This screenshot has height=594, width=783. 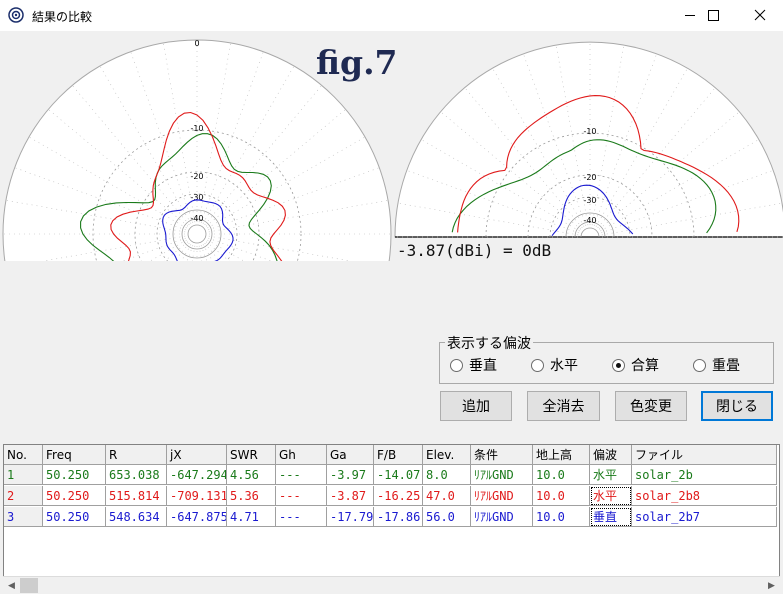 I want to click on maximize-icon, so click(x=713, y=15).